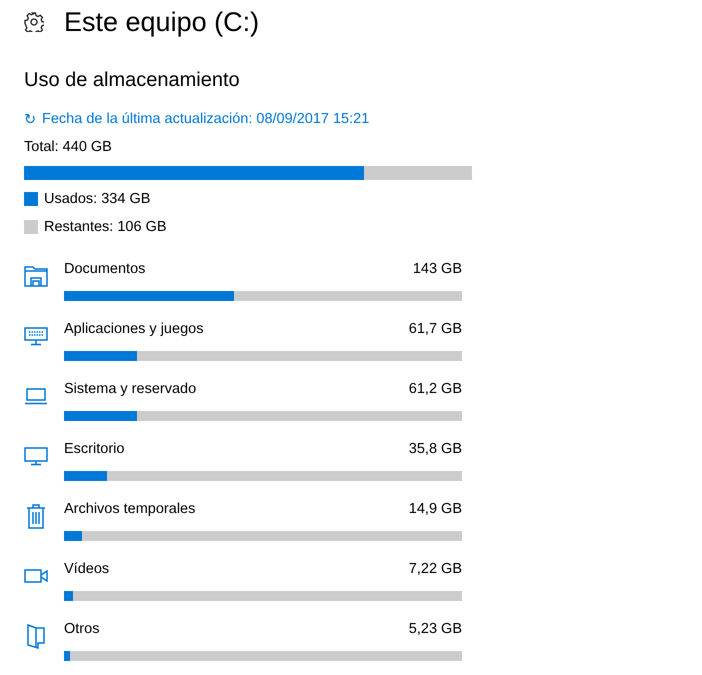 Image resolution: width=702 pixels, height=675 pixels. I want to click on category-name: Escritorio, so click(94, 450).